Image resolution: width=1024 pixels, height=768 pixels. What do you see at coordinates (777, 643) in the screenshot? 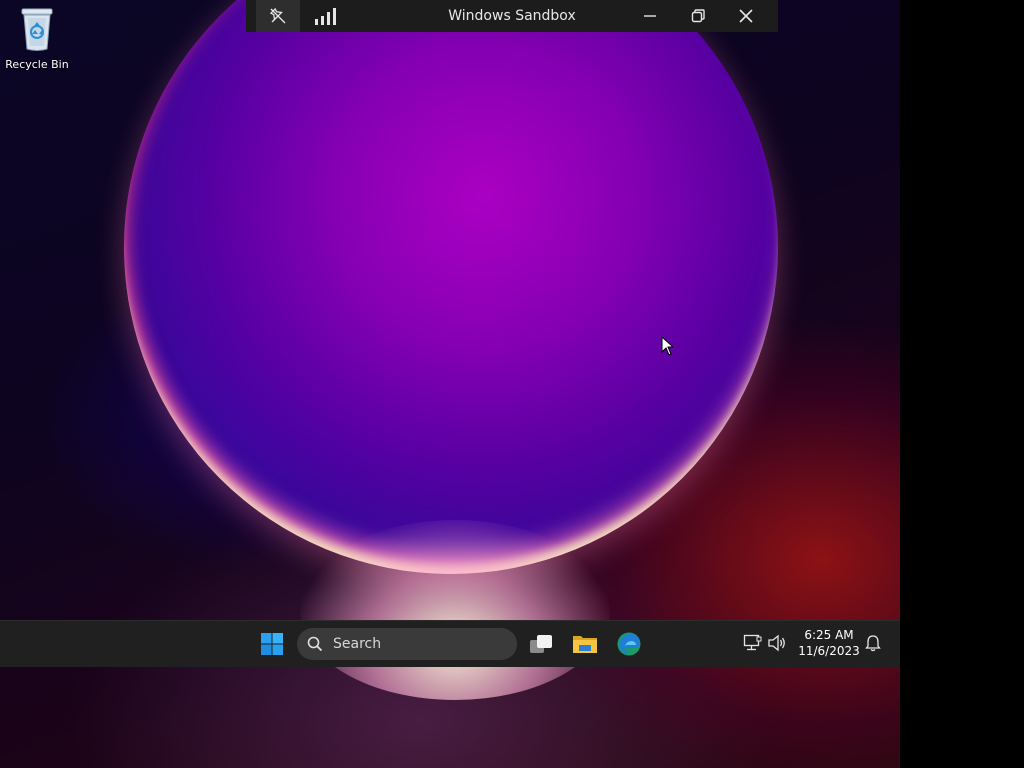
I see `volume-icon` at bounding box center [777, 643].